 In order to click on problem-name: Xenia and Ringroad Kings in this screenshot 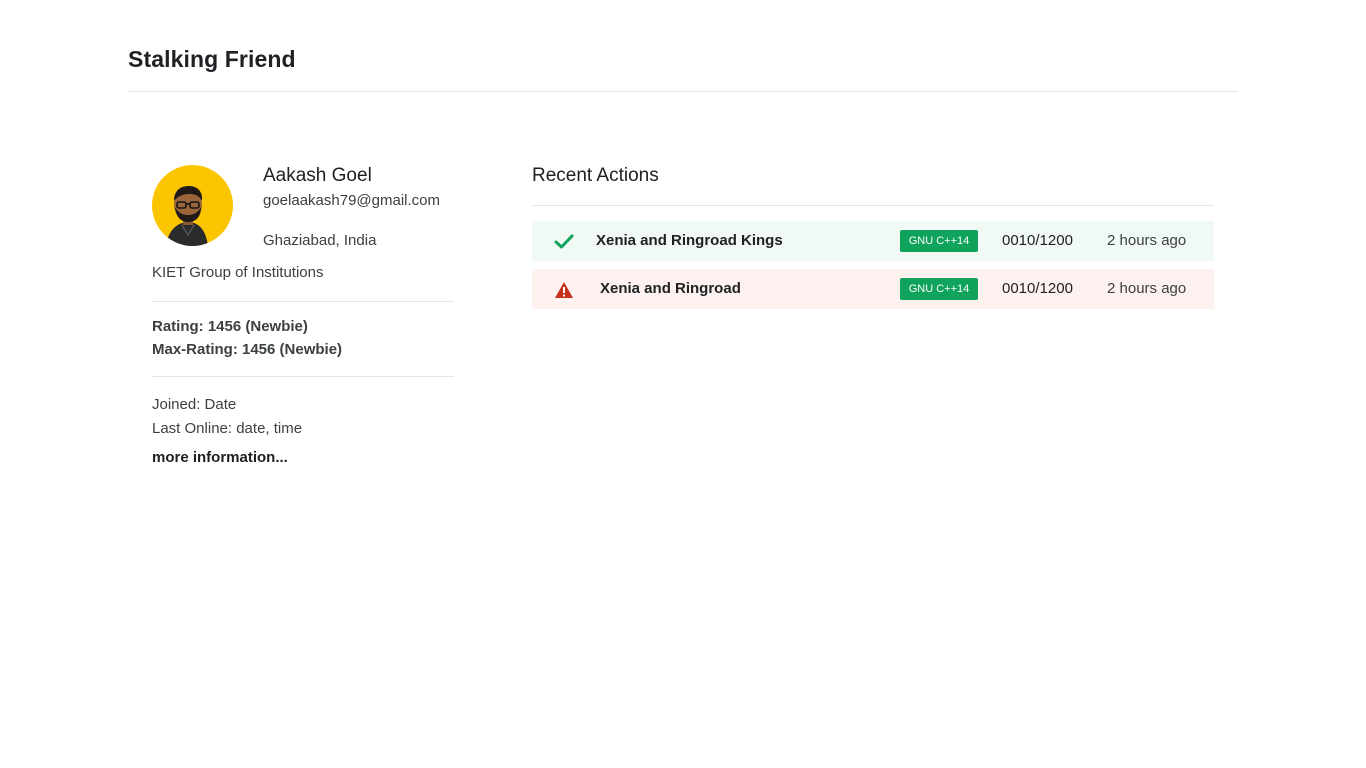, I will do `click(689, 240)`.